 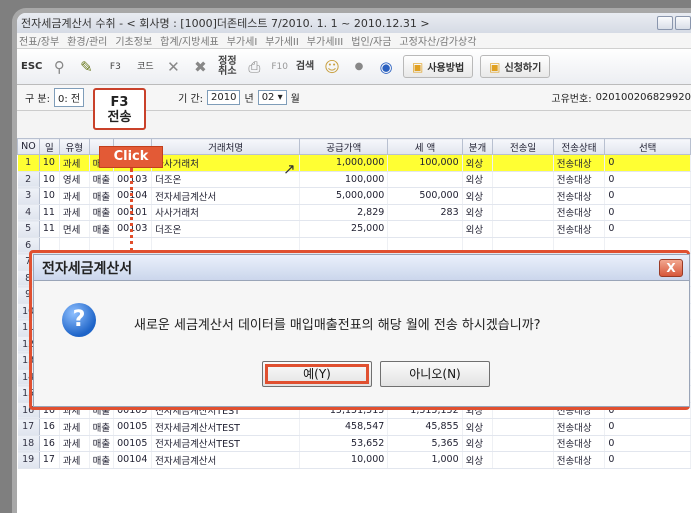 What do you see at coordinates (515, 66) in the screenshot?
I see `apply-button: ▣ 신청하기` at bounding box center [515, 66].